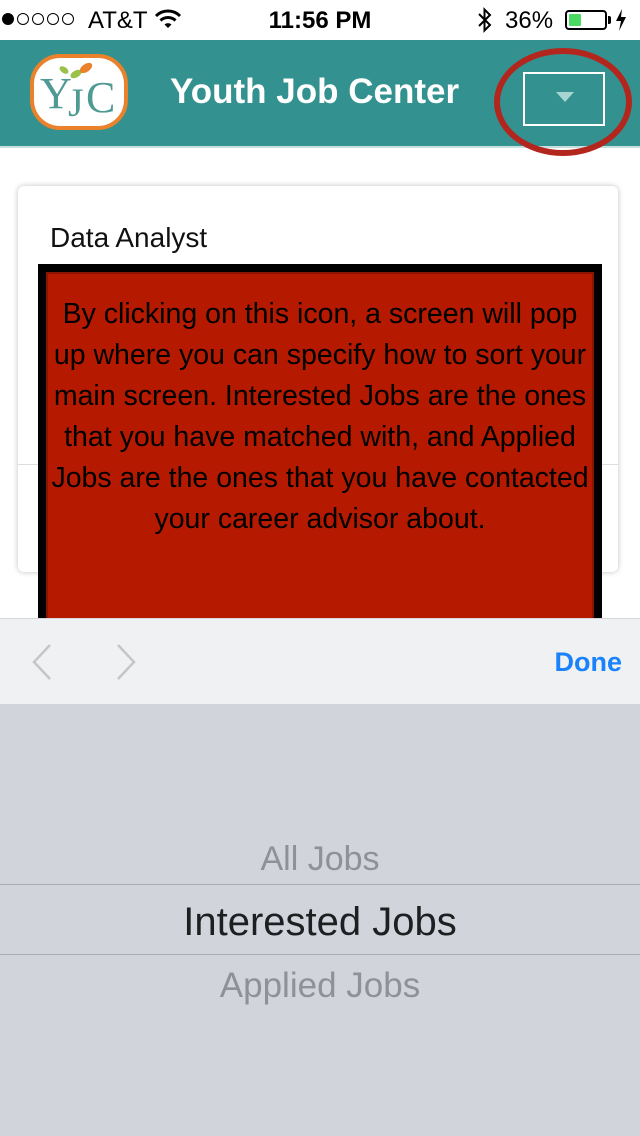 This screenshot has width=640, height=1136. Describe the element at coordinates (56, 93) in the screenshot. I see `svg-text: Y` at that location.